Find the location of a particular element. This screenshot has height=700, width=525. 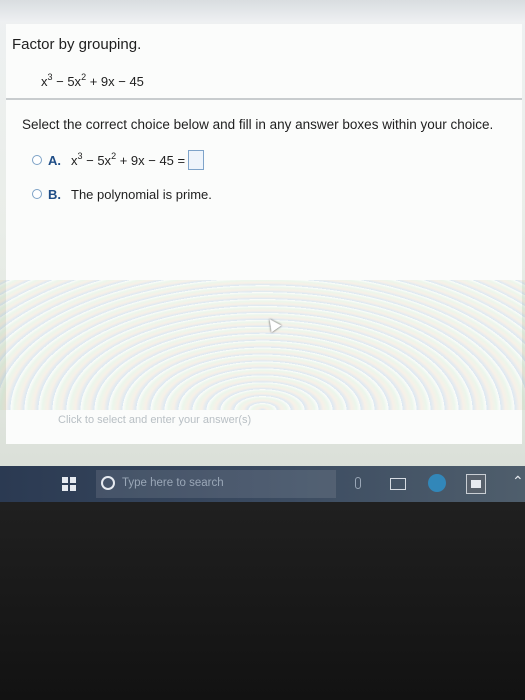

problem-area: Factor by grouping. x3 − 5x2 + 9x − 45 is located at coordinates (264, 61).